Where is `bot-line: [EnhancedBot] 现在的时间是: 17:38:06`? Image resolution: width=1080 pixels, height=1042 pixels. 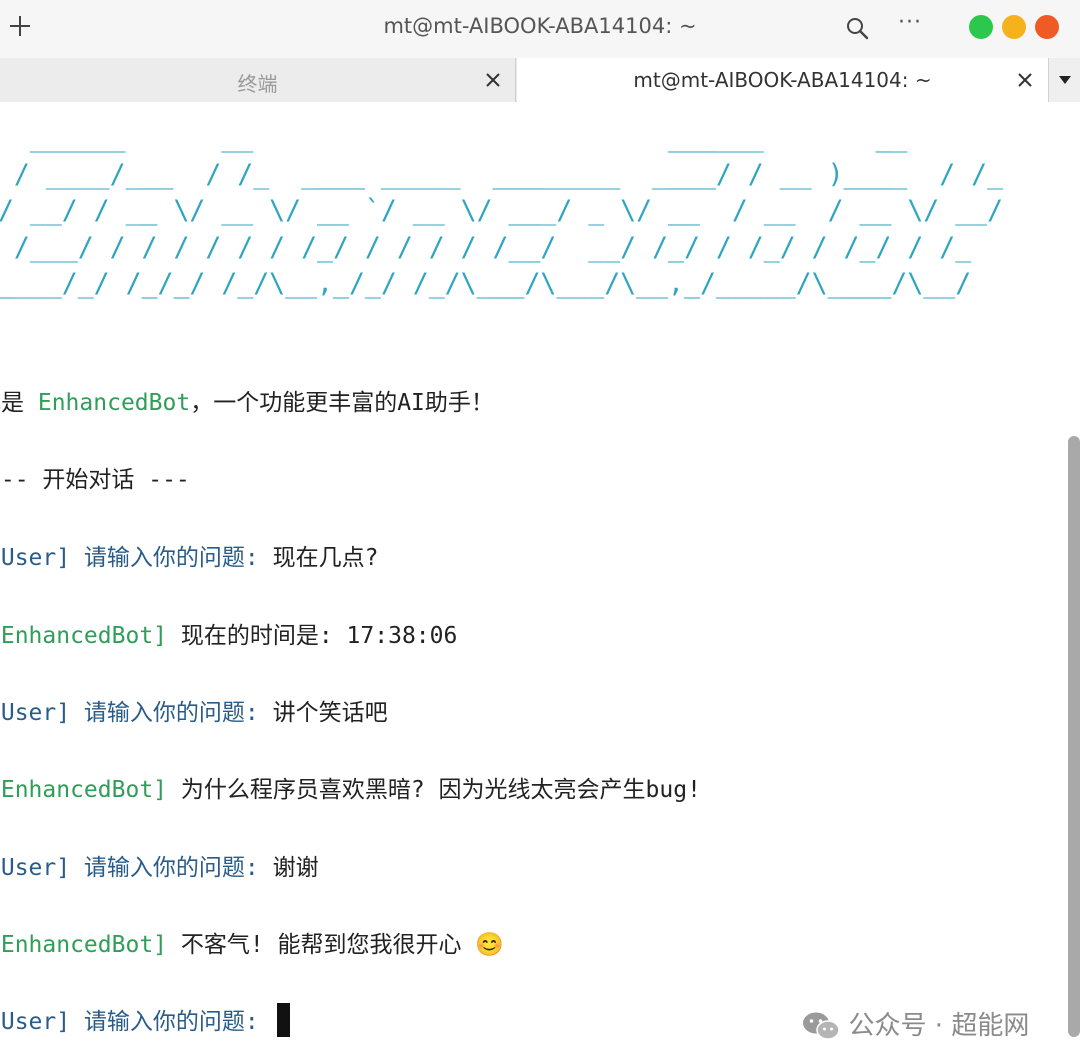
bot-line: [EnhancedBot] 现在的时间是: 17:38:06 is located at coordinates (228, 633).